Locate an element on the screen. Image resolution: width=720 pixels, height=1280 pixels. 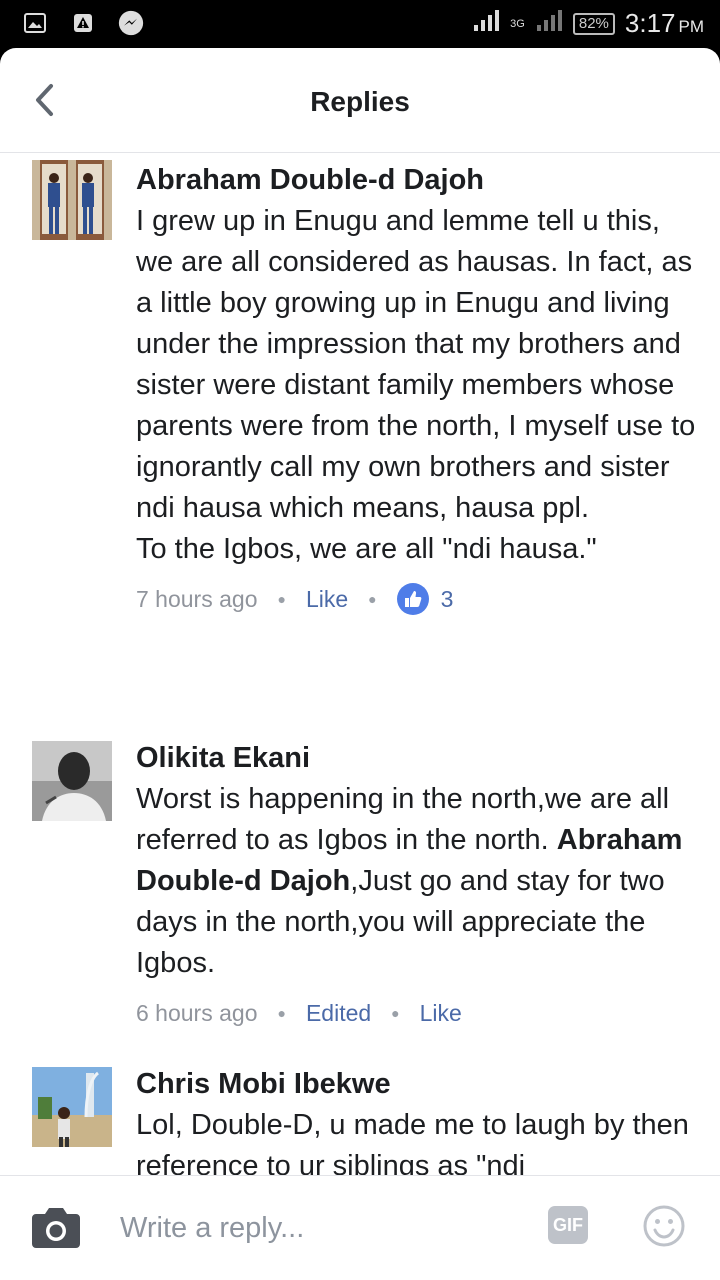
comment-meta: 7 hours ago ● Like ● 3 is located at coordinates (416, 599).